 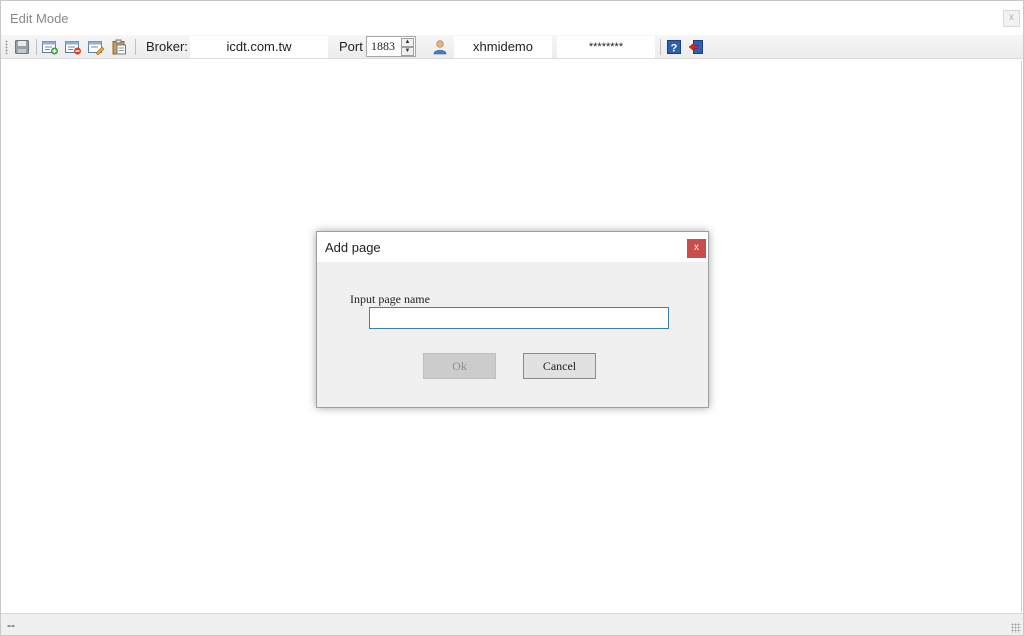 I want to click on ok-button: Ok, so click(x=459, y=366).